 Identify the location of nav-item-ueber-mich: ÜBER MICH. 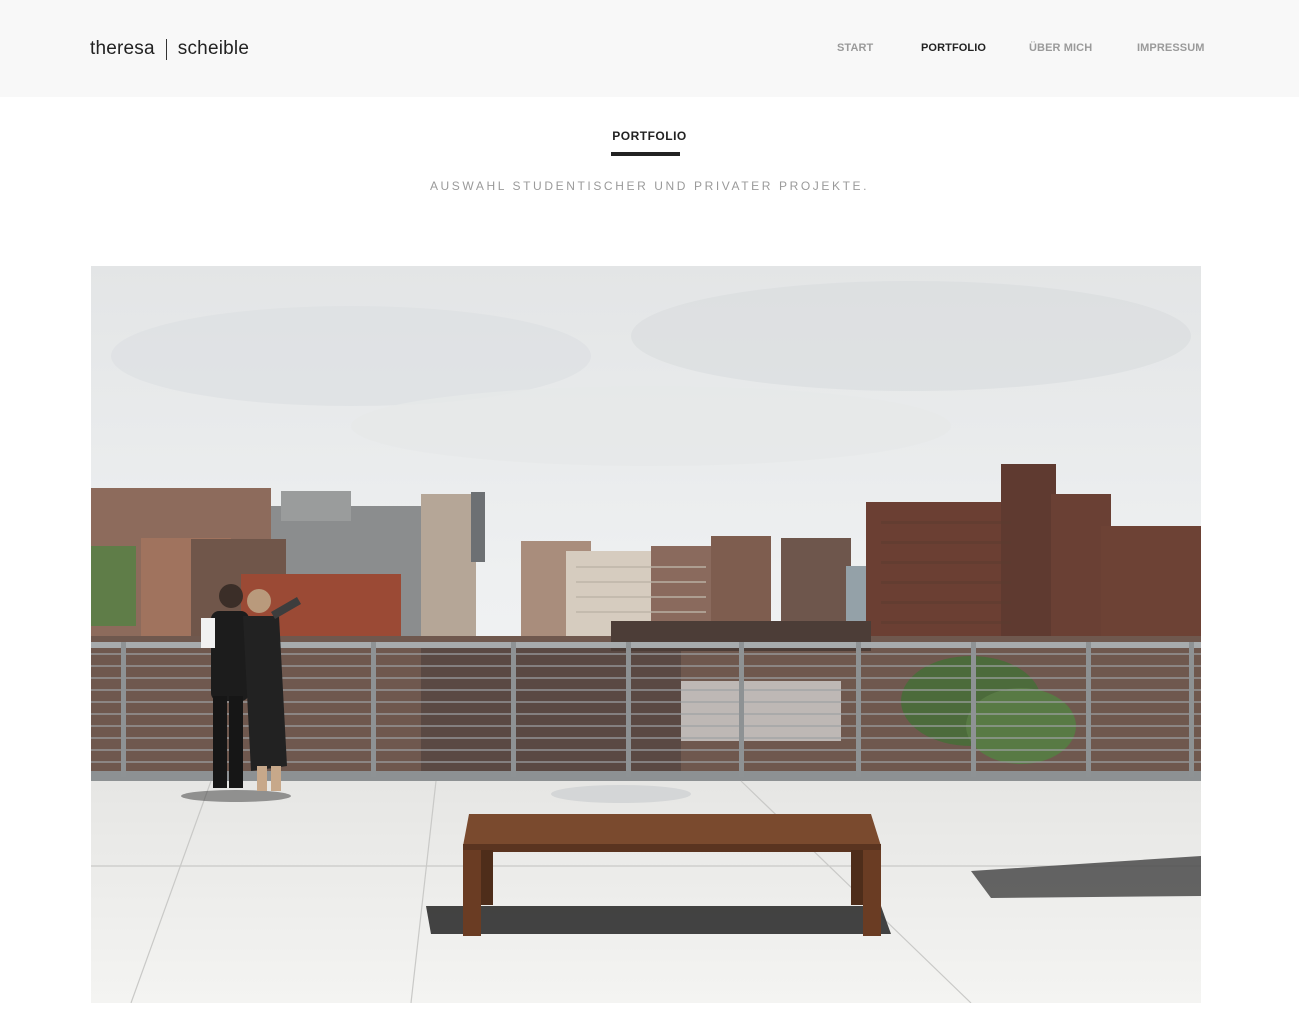
(1060, 48).